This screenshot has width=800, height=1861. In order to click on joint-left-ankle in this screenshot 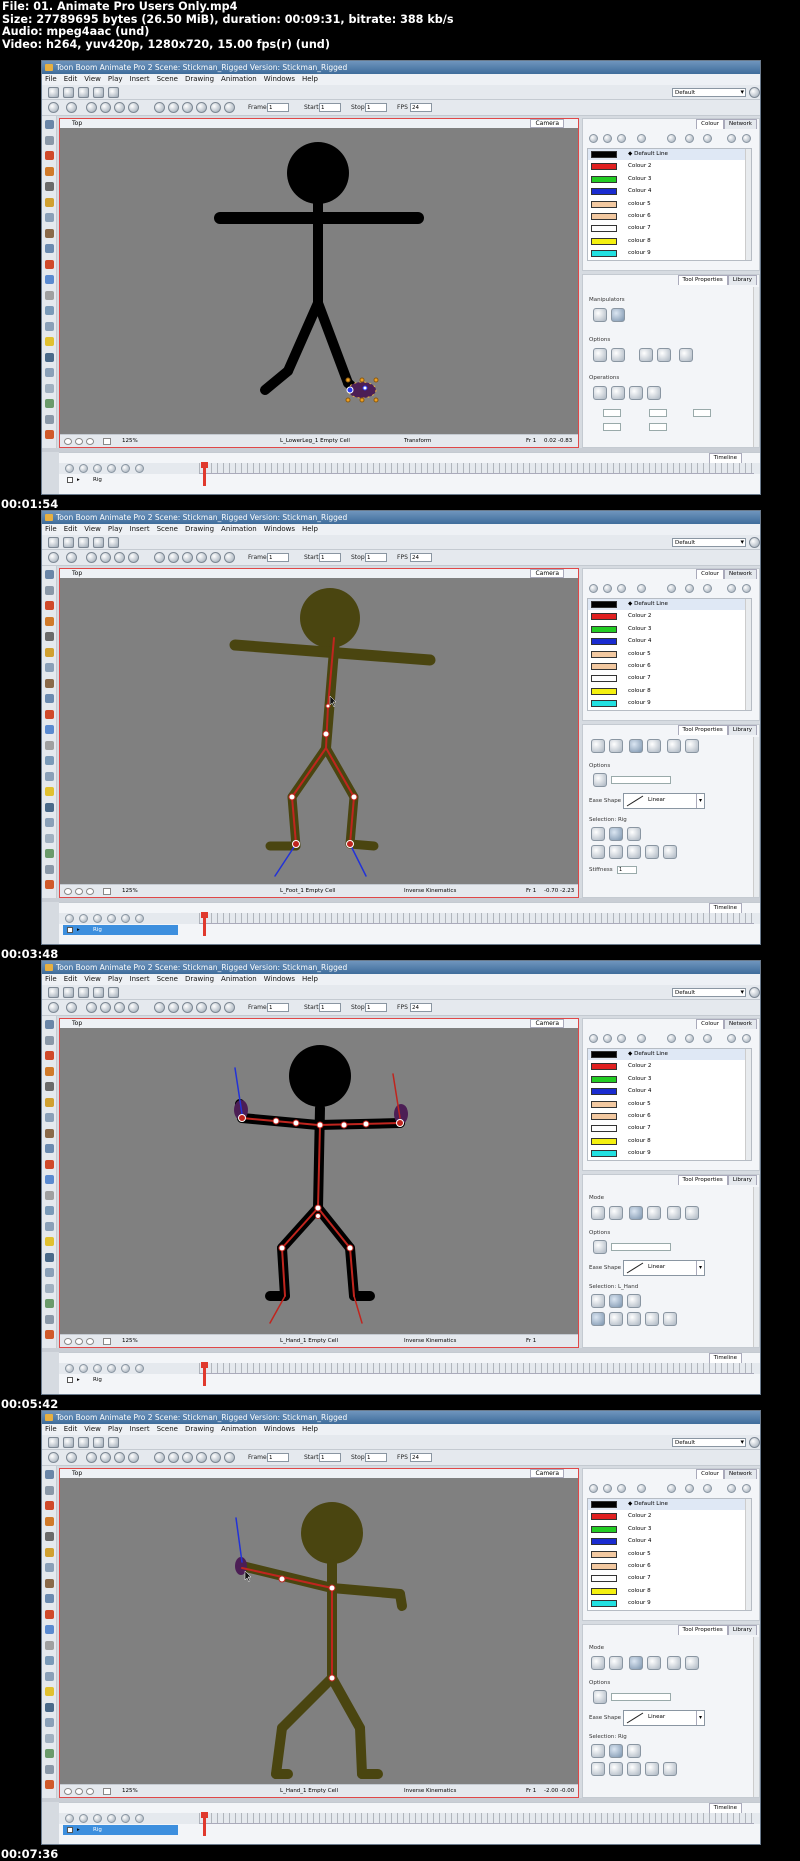, I will do `click(296, 844)`.